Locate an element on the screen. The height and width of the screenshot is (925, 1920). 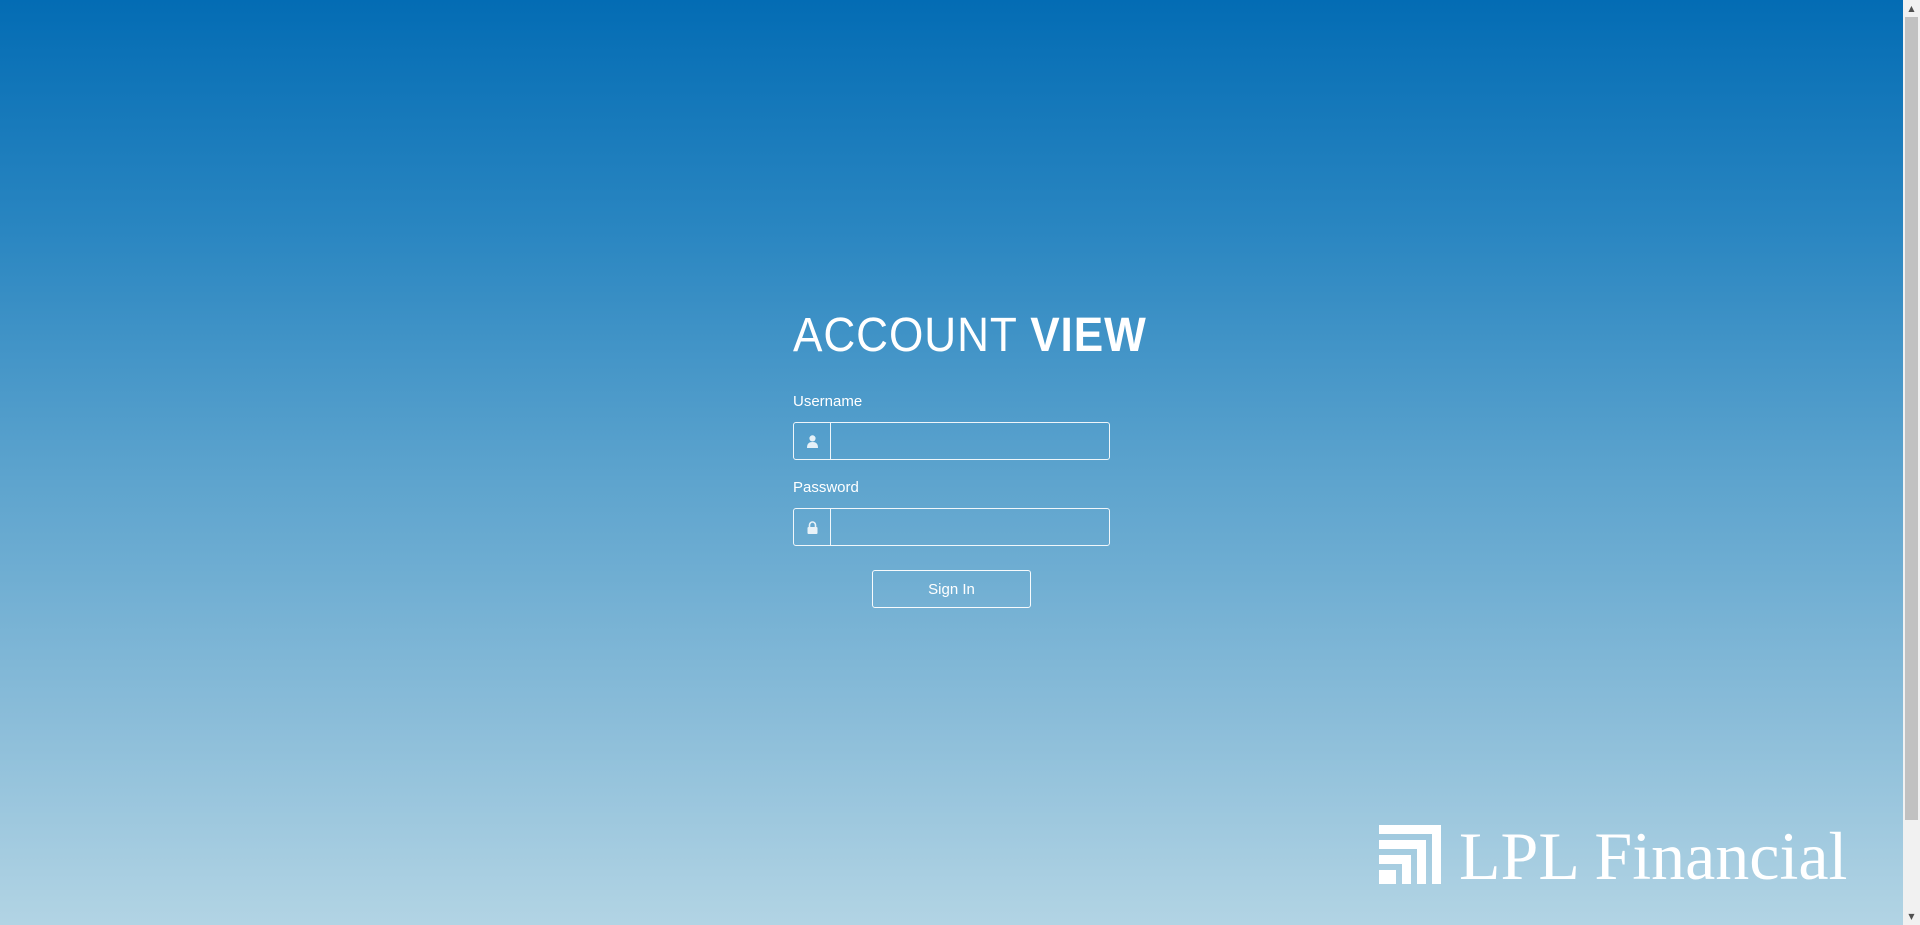
password-field-group is located at coordinates (951, 527).